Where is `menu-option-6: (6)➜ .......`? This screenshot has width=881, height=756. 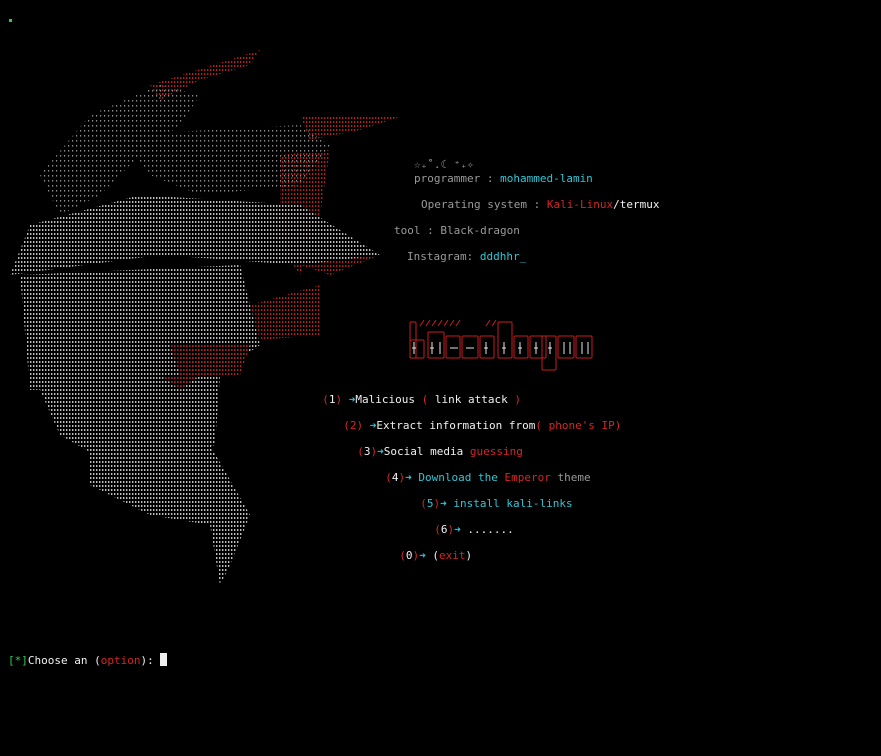 menu-option-6: (6)➜ ....... is located at coordinates (467, 523).